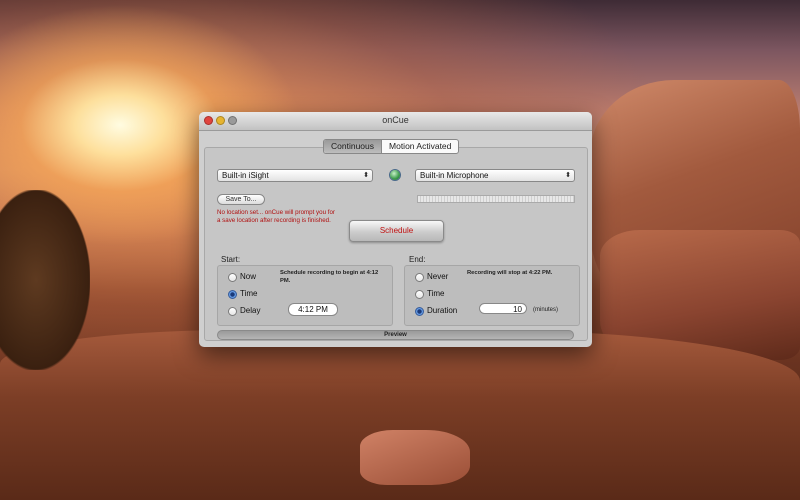 This screenshot has height=500, width=800. Describe the element at coordinates (295, 175) in the screenshot. I see `camera-select: Built-in iSight ⬍` at that location.